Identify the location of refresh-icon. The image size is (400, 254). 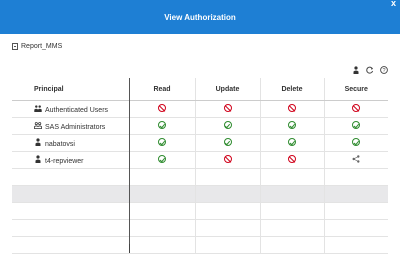
(370, 70).